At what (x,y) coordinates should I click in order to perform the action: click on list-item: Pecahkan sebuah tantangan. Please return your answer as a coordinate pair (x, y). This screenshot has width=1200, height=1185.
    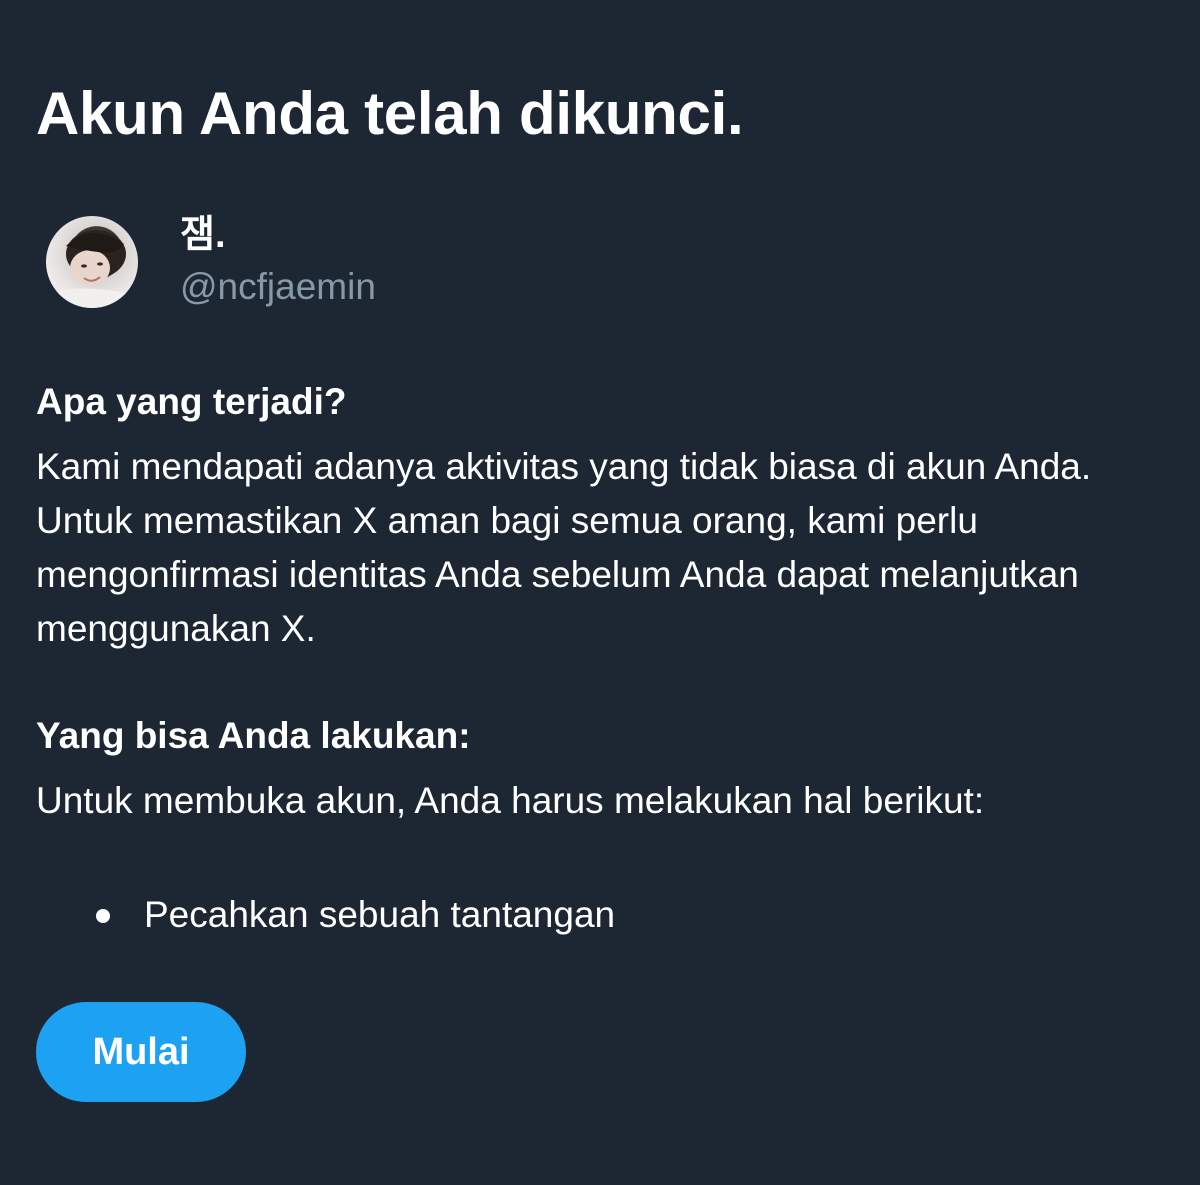
    Looking at the image, I should click on (325, 915).